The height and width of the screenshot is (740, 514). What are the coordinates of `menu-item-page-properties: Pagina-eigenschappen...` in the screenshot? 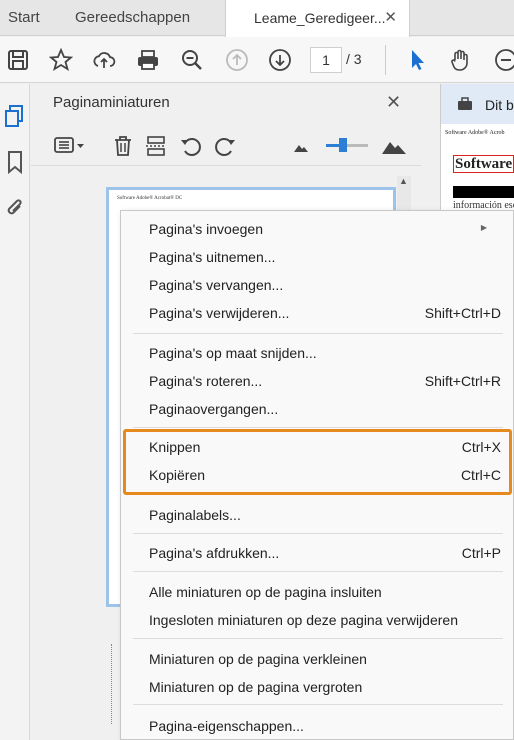 It's located at (226, 726).